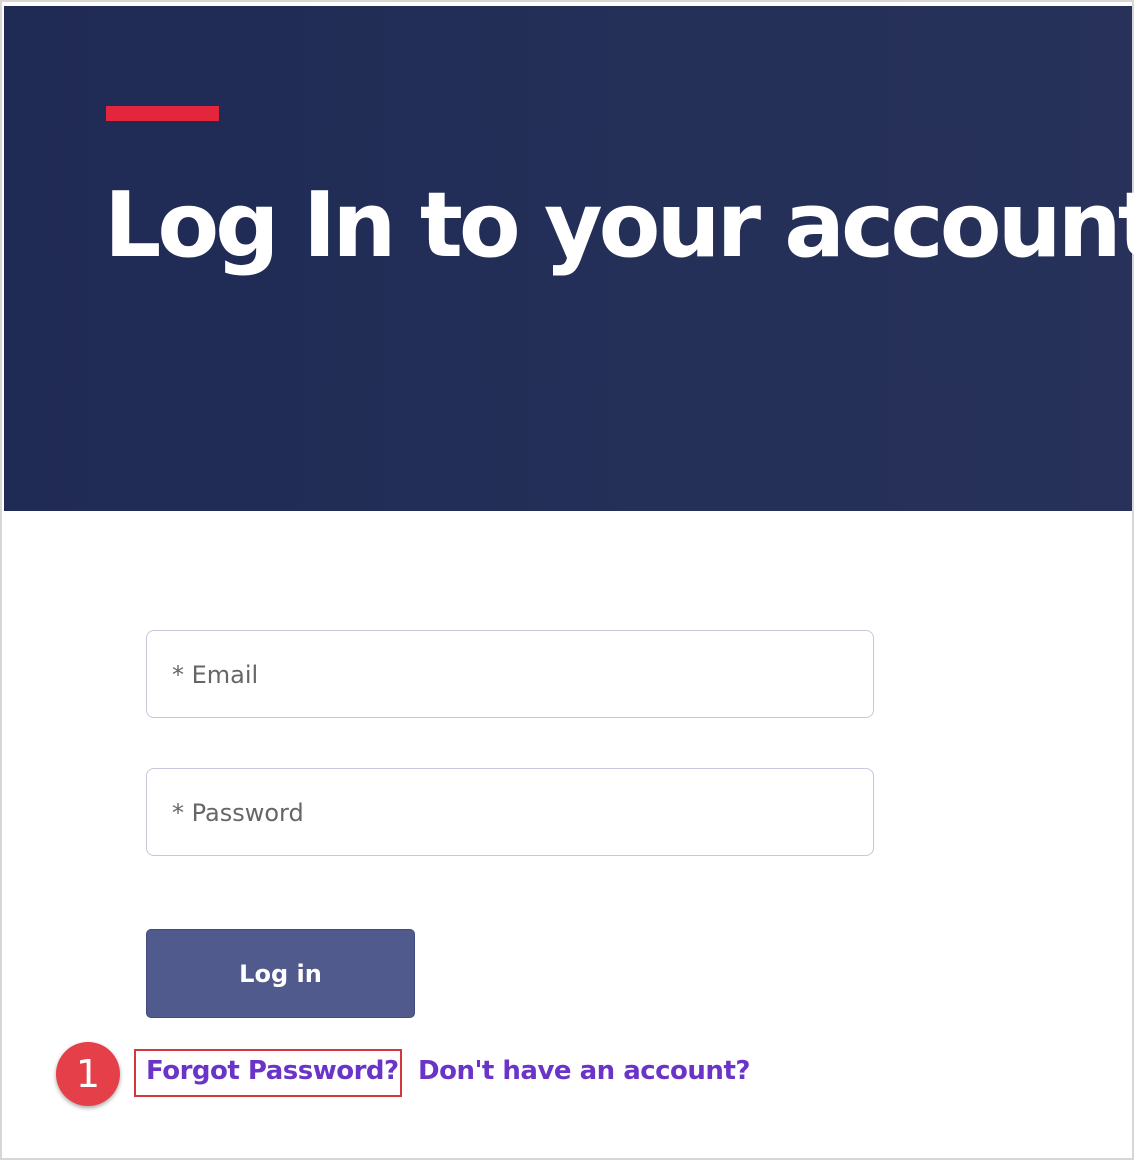  Describe the element at coordinates (215, 675) in the screenshot. I see `email-field-label: * Email` at that location.